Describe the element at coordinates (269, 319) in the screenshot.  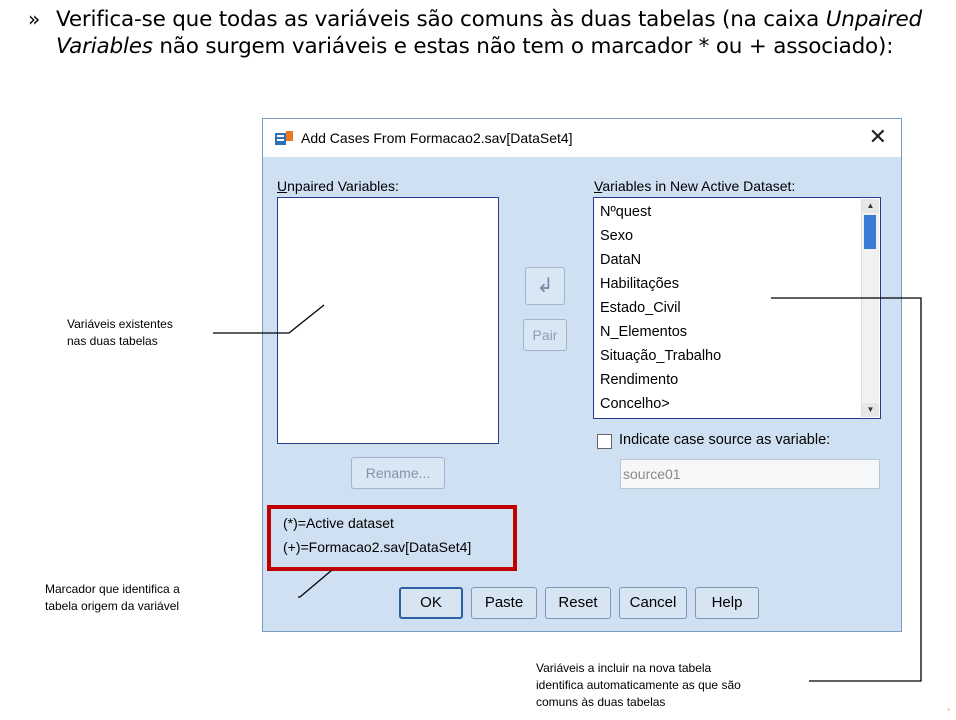
I see `connector-common-variables` at that location.